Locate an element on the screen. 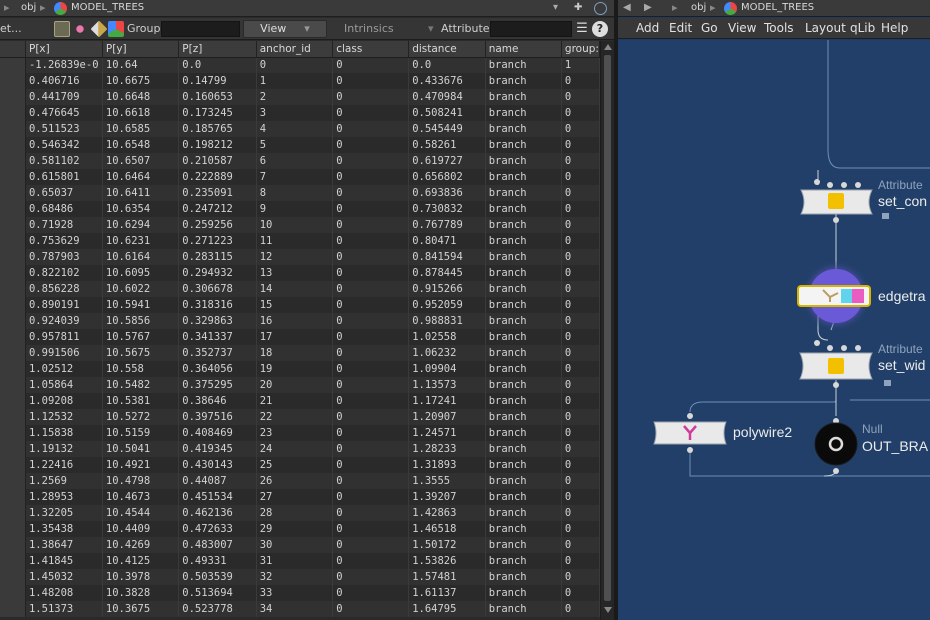 The image size is (930, 620). column-header: P[y] is located at coordinates (141, 49).